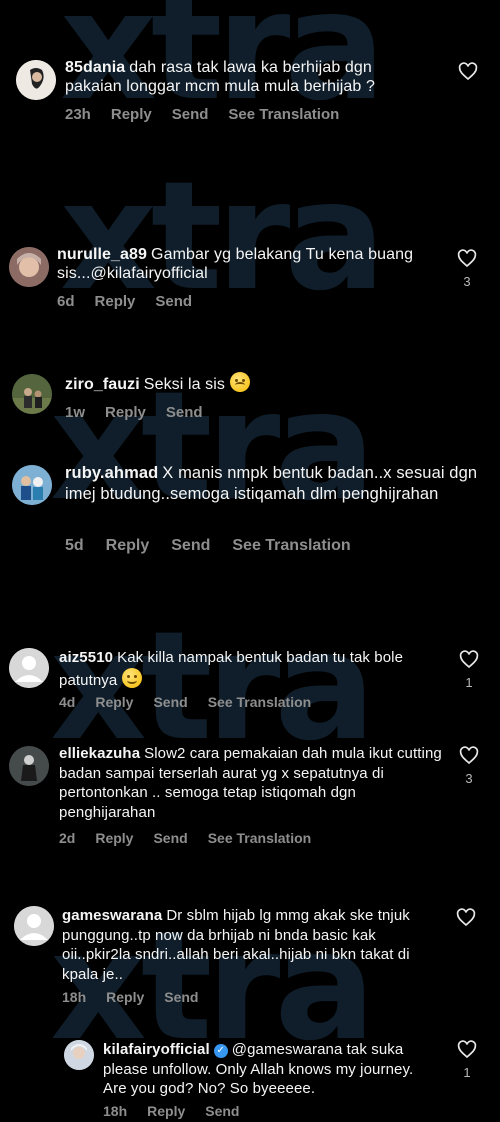 The image size is (500, 1122). I want to click on sad-face-emoji-icon, so click(239, 382).